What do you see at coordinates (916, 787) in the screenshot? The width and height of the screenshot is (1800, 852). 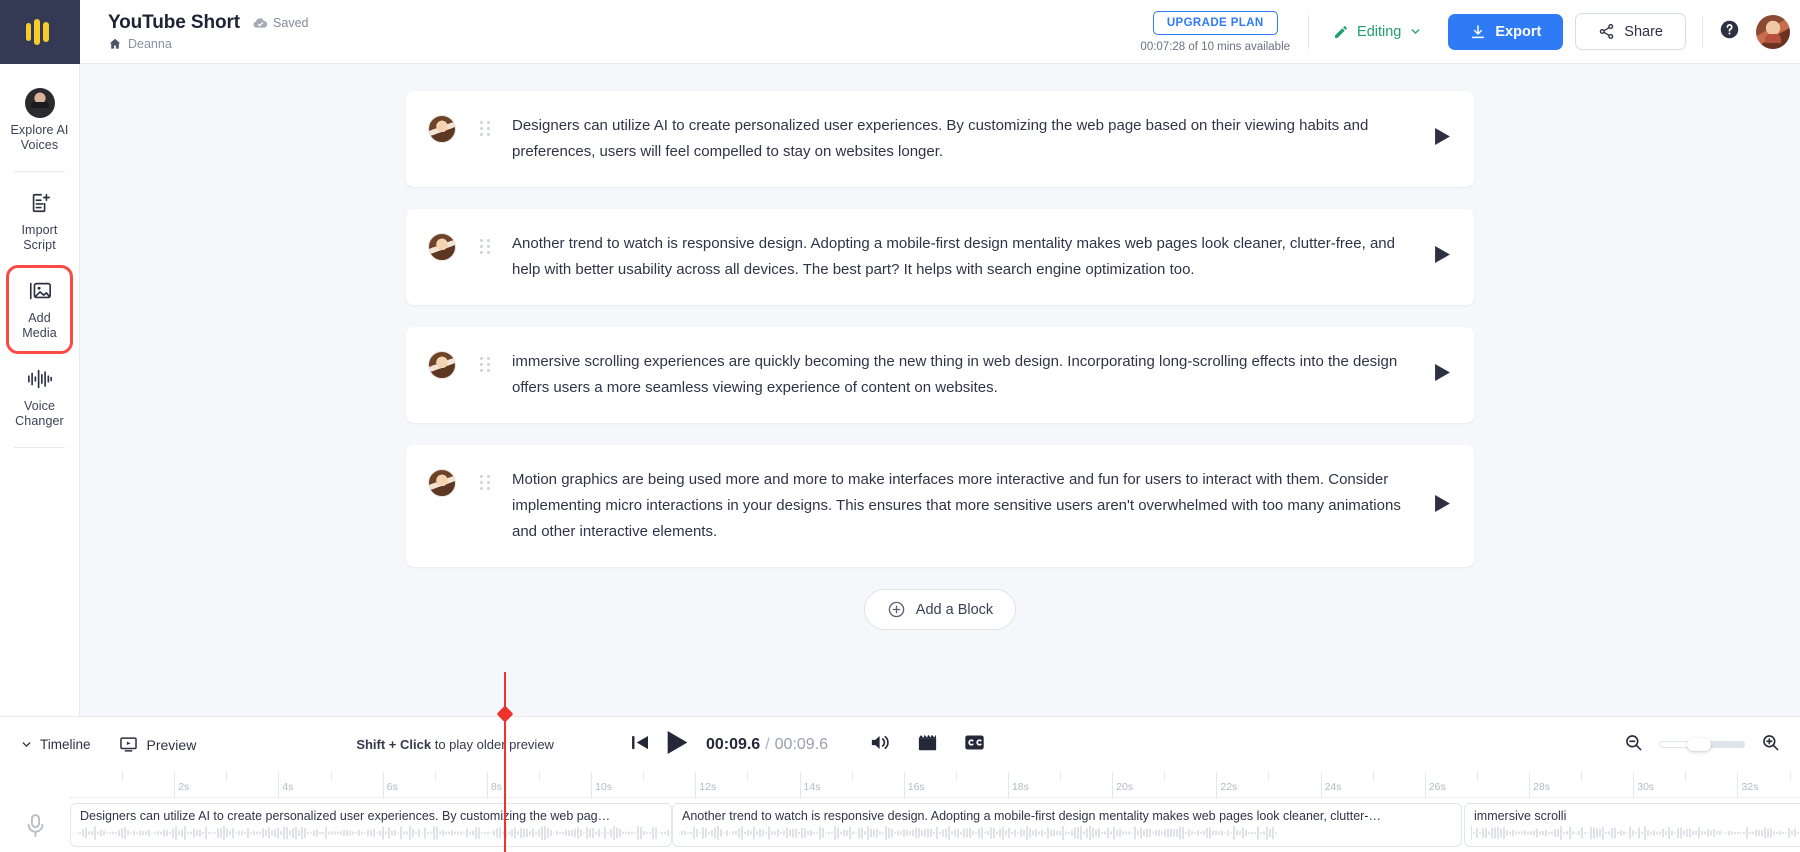 I see `ruler-tick-label: 16s` at bounding box center [916, 787].